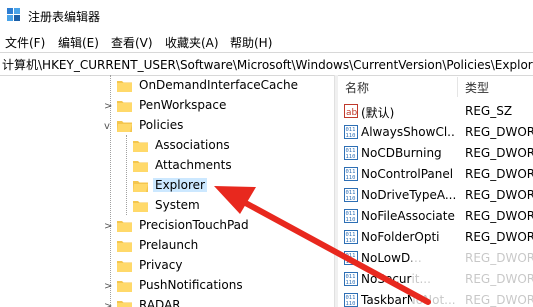  I want to click on tree-item-label: PrecisionTouchPad, so click(194, 225).